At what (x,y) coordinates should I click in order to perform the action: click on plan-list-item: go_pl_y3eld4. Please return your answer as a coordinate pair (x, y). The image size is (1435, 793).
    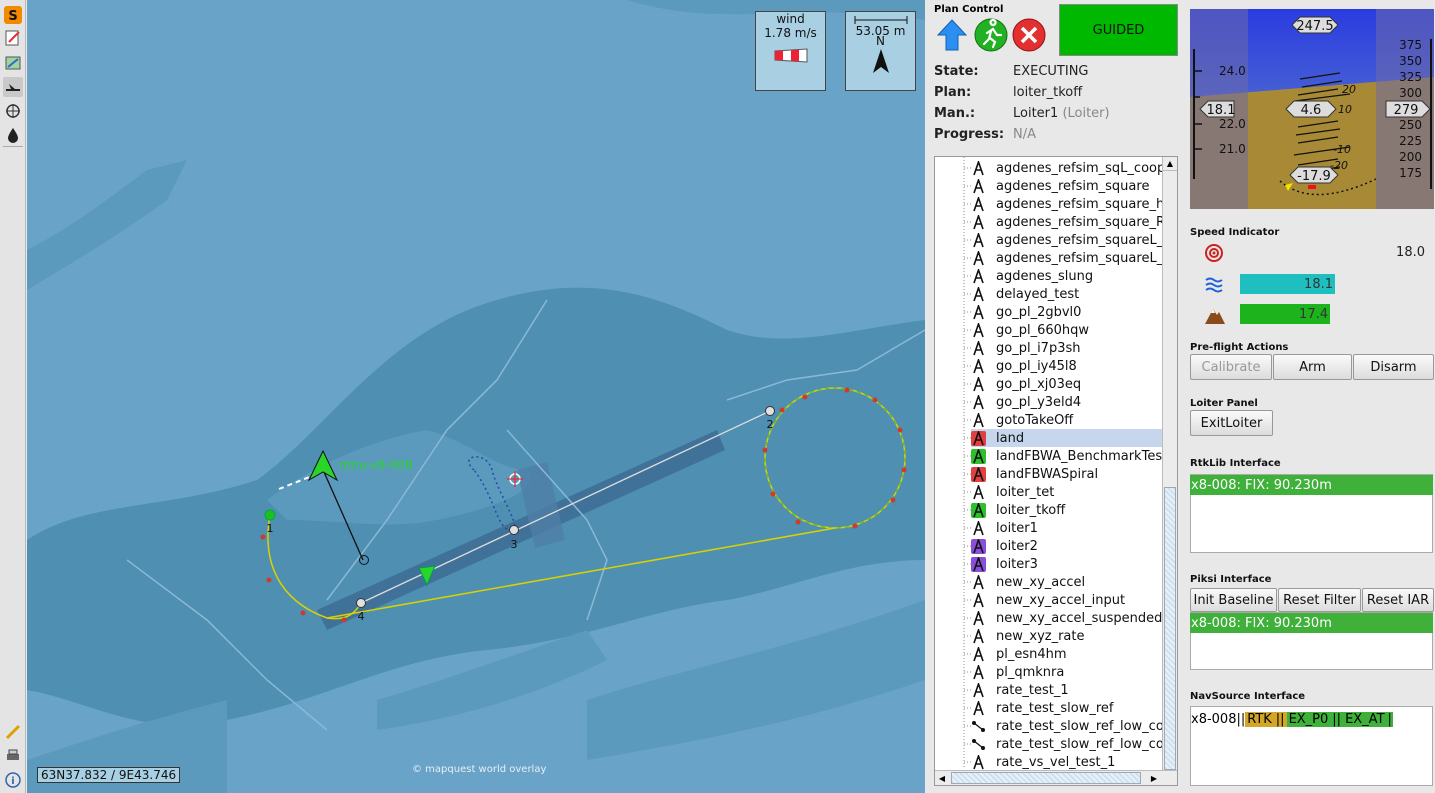
    Looking at the image, I should click on (1068, 402).